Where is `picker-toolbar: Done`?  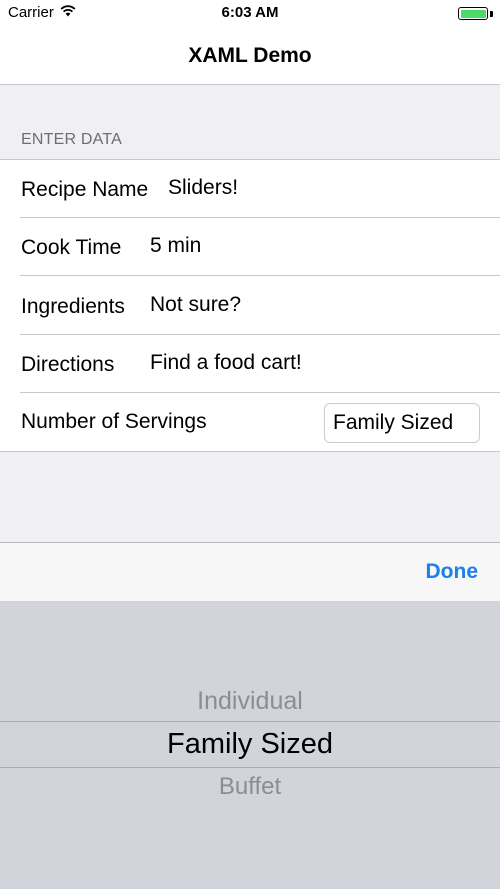
picker-toolbar: Done is located at coordinates (250, 571).